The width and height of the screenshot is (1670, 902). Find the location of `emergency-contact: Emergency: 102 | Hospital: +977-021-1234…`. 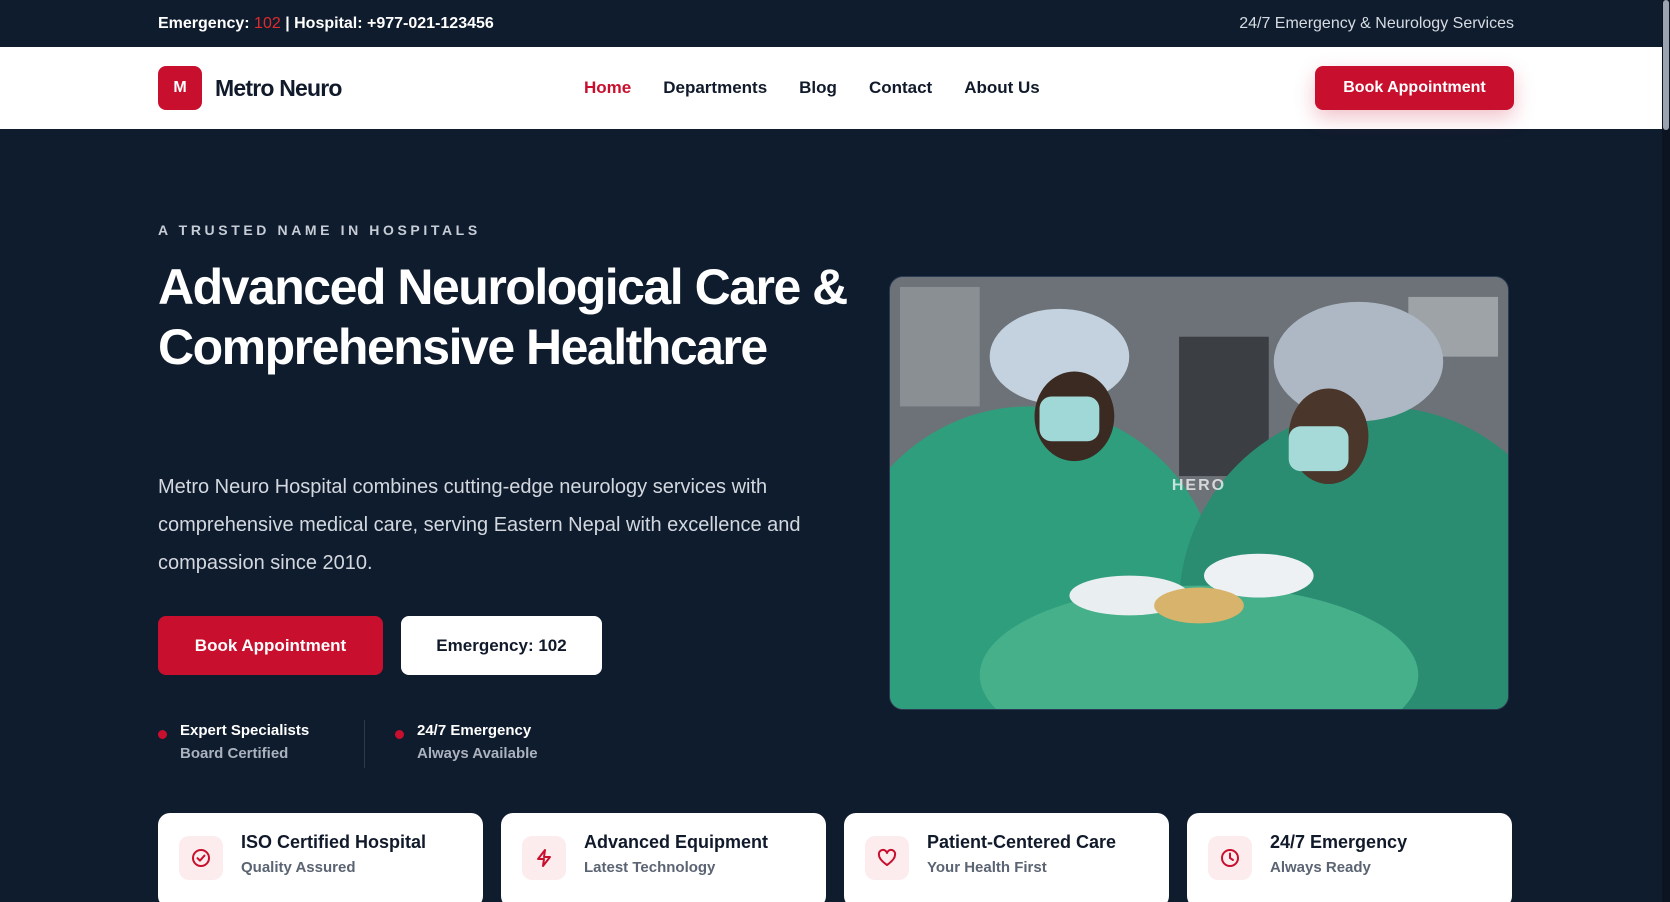

emergency-contact: Emergency: 102 | Hospital: +977-021-1234… is located at coordinates (326, 24).